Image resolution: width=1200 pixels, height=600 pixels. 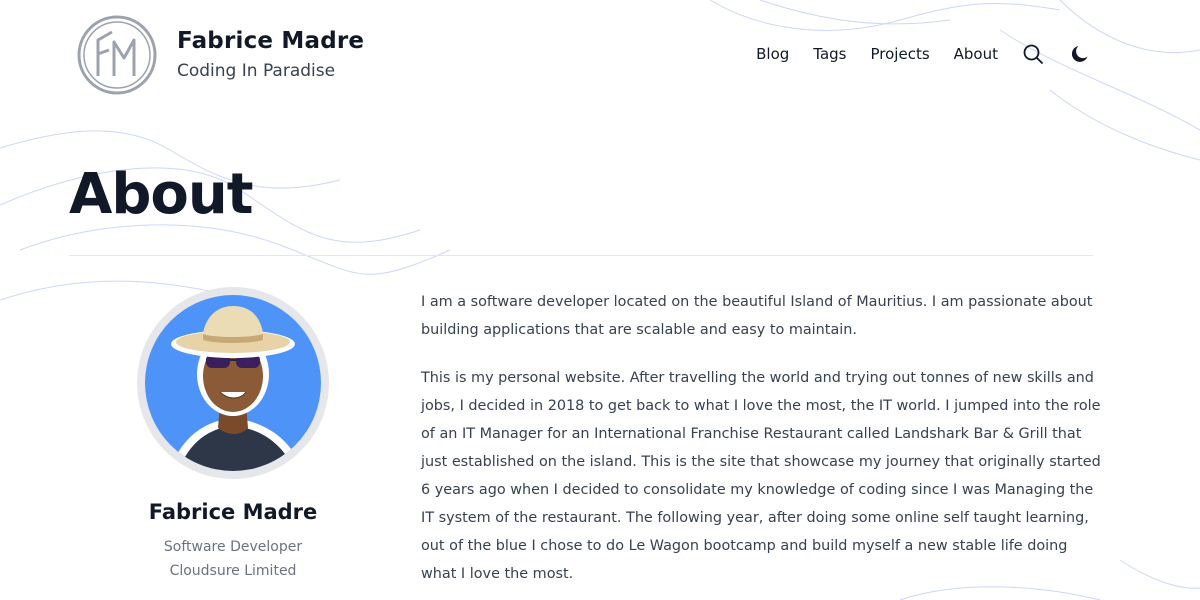 I want to click on brand: Fabrice Madre Coding In Paradise, so click(x=220, y=55).